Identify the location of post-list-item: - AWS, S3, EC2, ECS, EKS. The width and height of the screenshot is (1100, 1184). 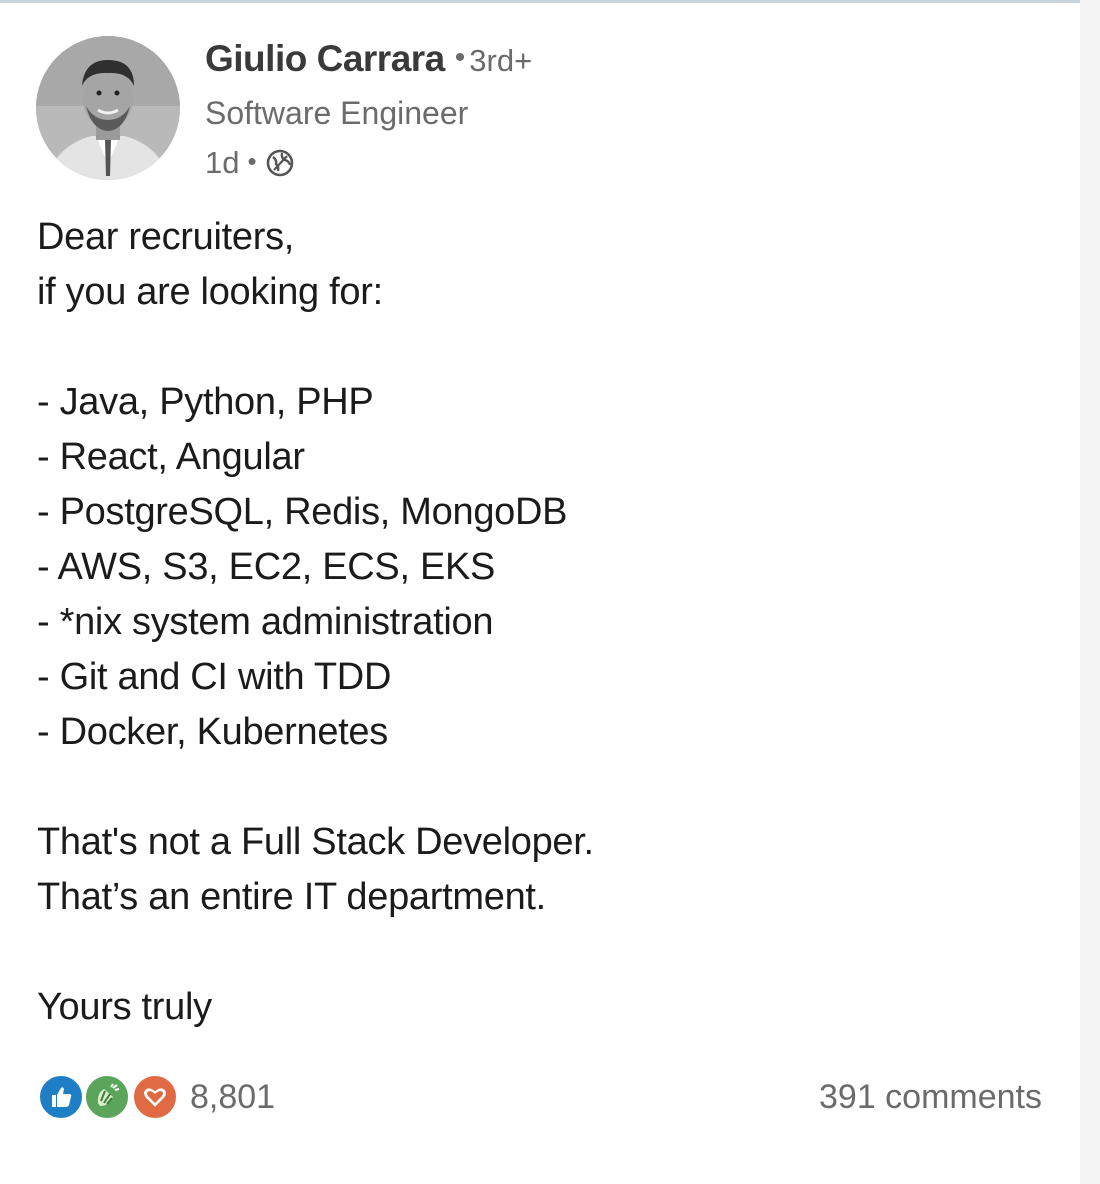
(266, 567).